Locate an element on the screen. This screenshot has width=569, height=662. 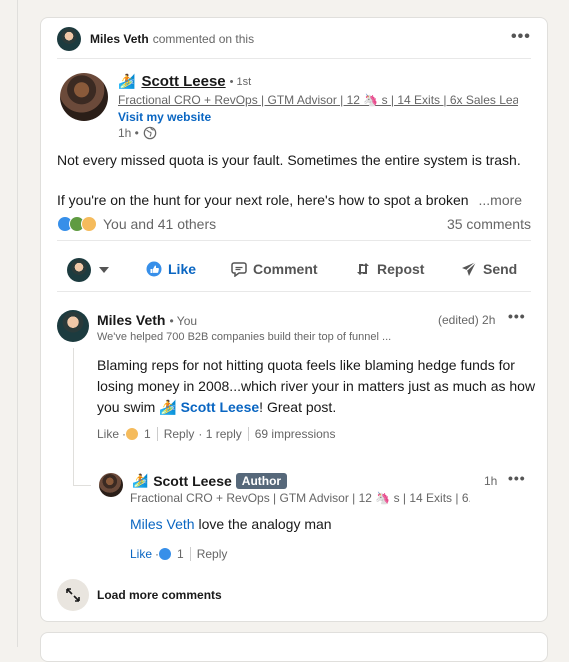
reply-reply-button: Reply is located at coordinates (212, 554).